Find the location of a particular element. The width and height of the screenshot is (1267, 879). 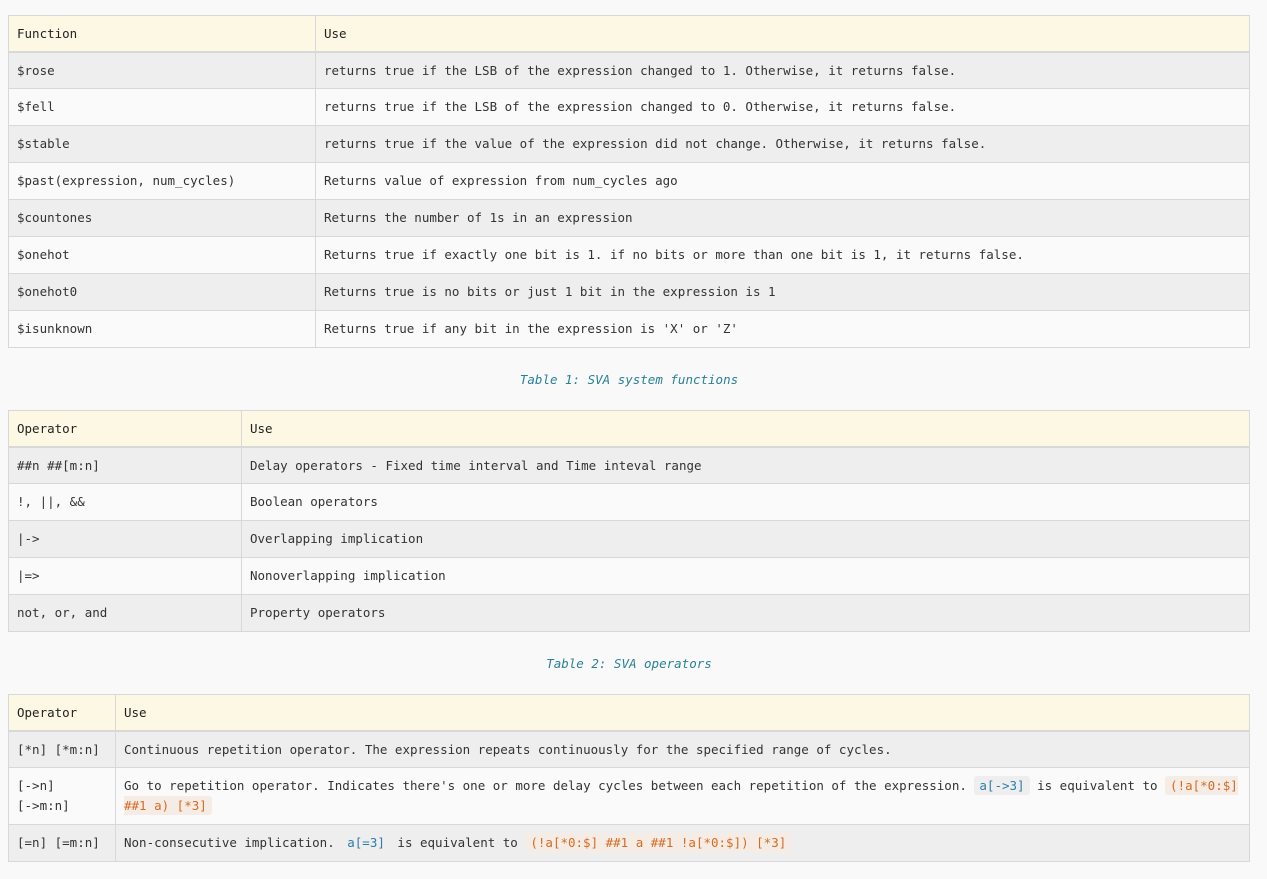

table-caption: Table 2: SVA operators is located at coordinates (629, 663).